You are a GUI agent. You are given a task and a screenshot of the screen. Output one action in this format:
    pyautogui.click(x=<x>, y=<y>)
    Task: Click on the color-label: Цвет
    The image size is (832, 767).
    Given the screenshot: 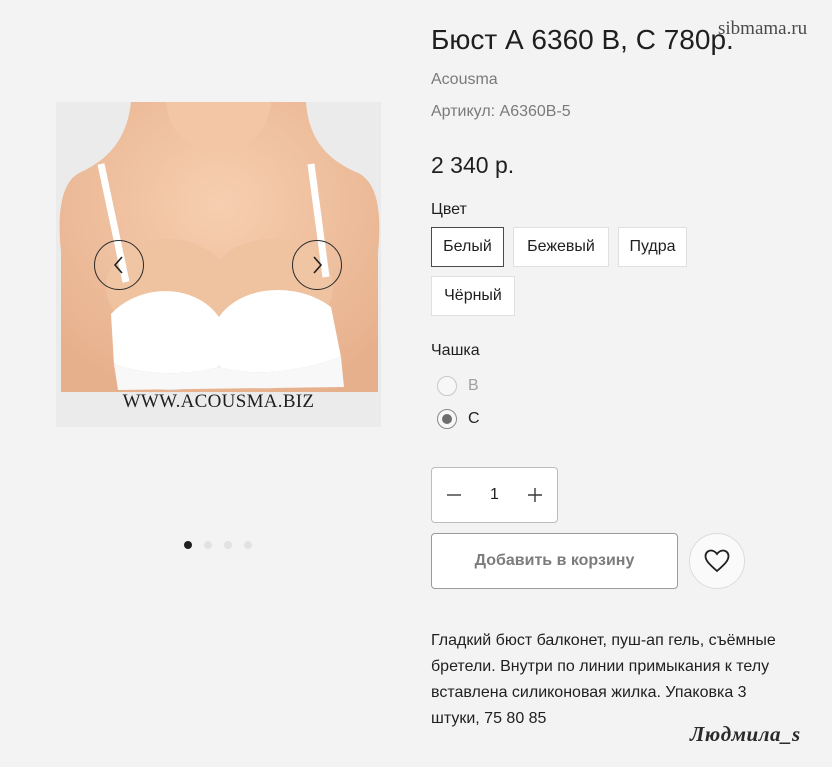 What is the action you would take?
    pyautogui.click(x=449, y=209)
    